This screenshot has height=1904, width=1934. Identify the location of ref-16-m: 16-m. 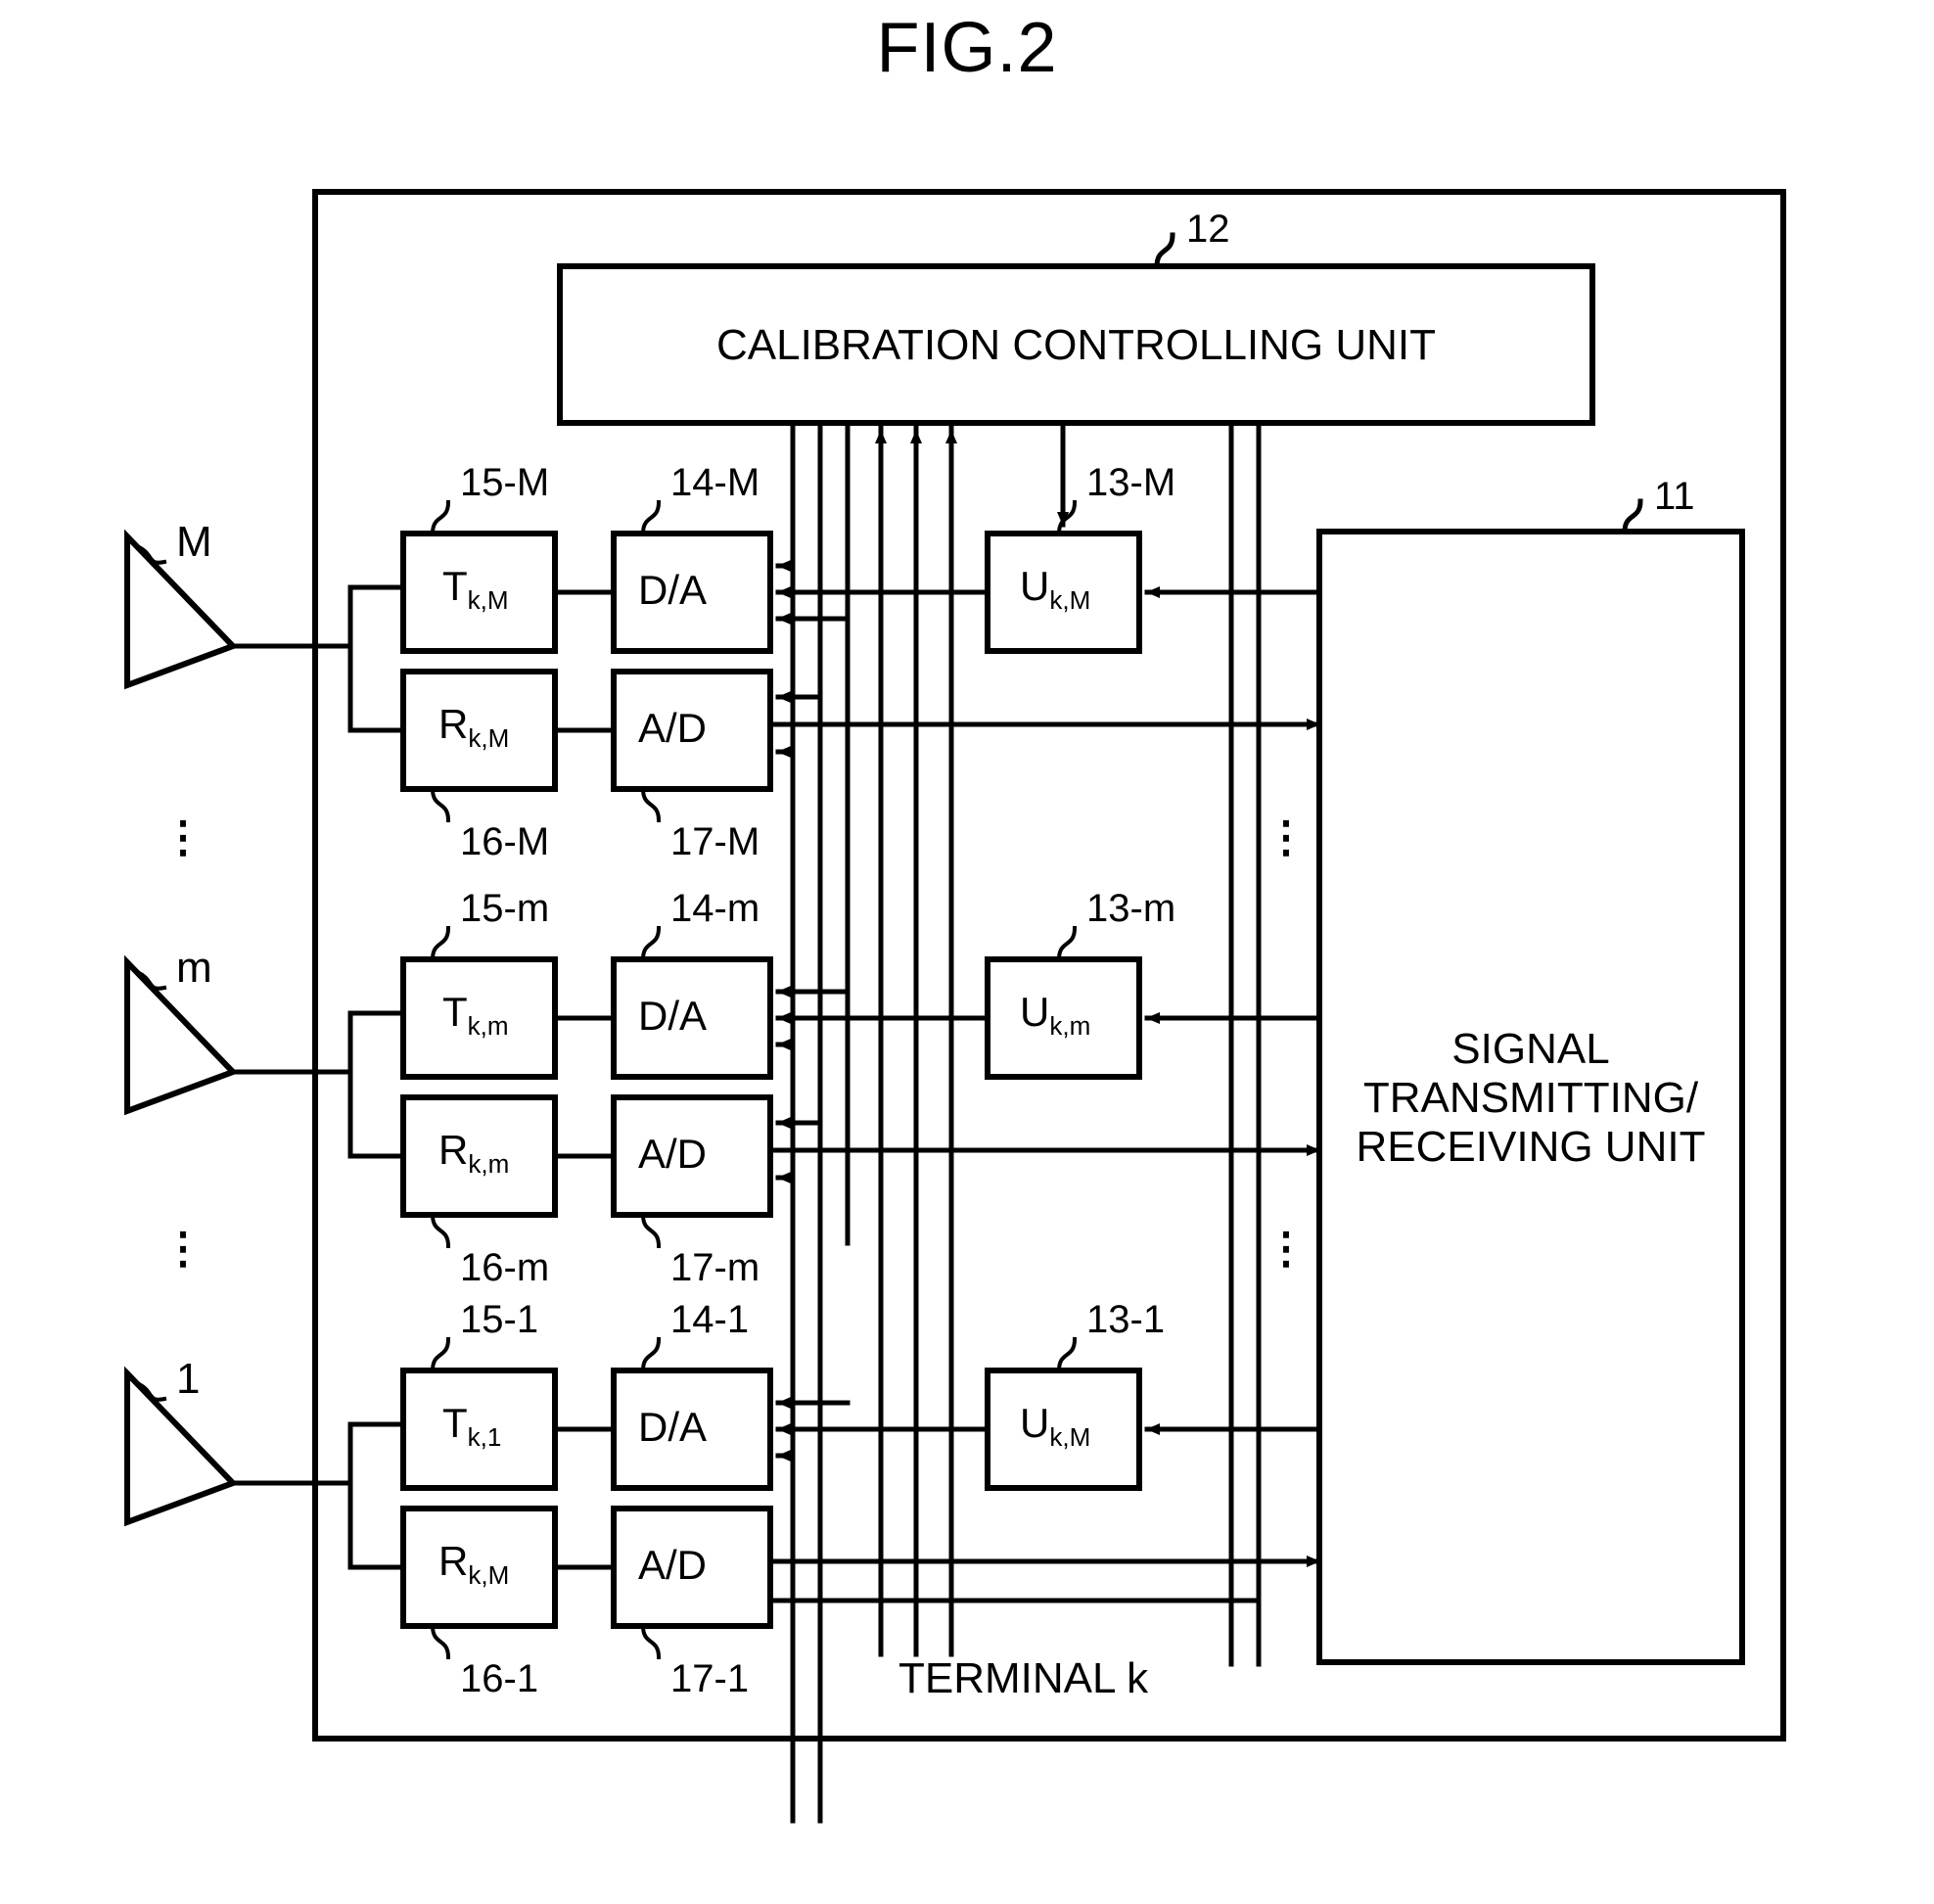
(505, 1267).